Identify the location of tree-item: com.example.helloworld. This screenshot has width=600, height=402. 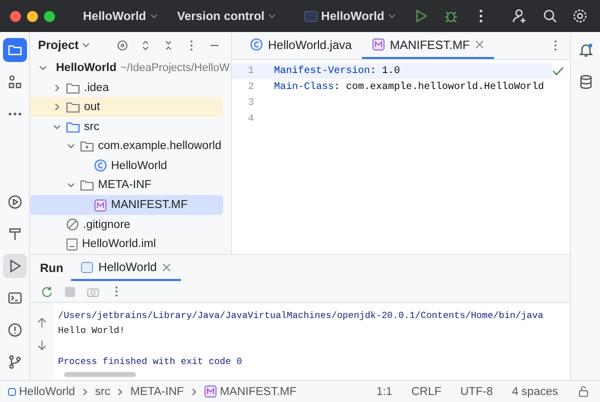
(126, 146).